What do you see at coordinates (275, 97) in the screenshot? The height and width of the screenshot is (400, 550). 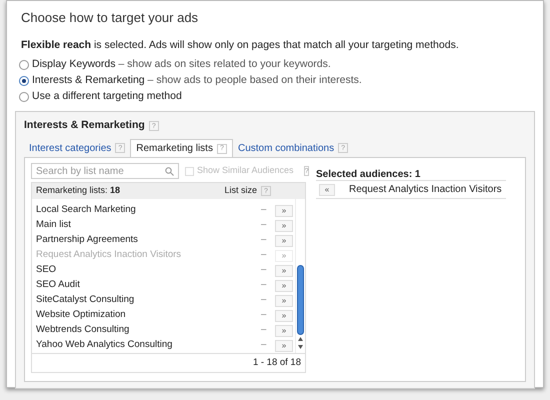 I see `targeting-option: Use a different targeting method` at bounding box center [275, 97].